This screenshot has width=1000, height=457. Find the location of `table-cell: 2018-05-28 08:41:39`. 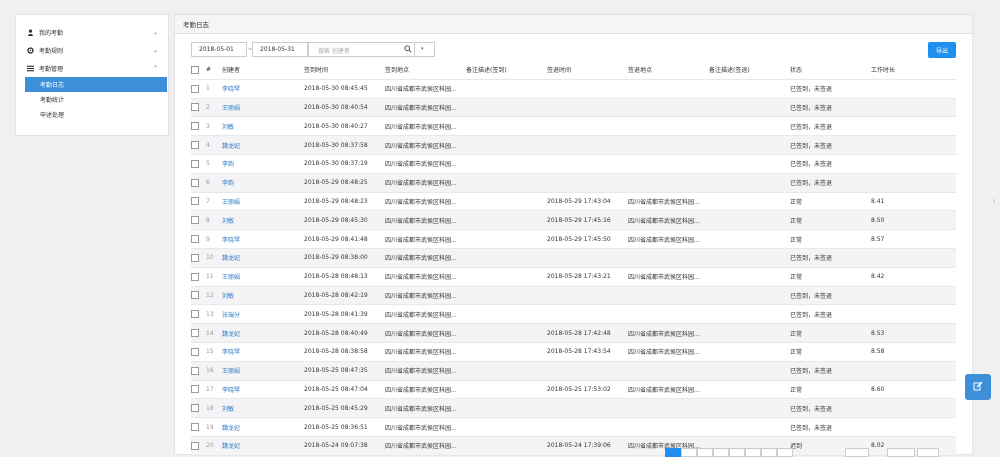

table-cell: 2018-05-28 08:41:39 is located at coordinates (344, 314).